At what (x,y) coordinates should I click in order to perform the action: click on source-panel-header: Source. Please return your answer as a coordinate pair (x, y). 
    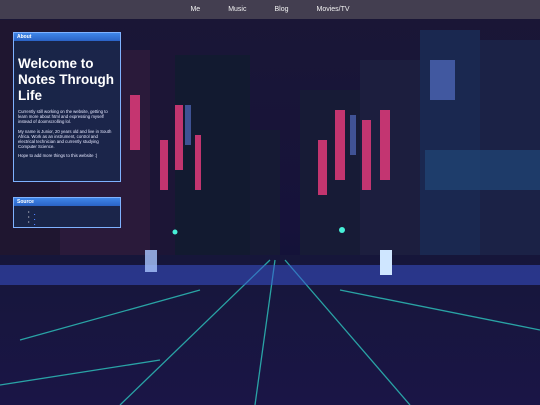
    Looking at the image, I should click on (67, 202).